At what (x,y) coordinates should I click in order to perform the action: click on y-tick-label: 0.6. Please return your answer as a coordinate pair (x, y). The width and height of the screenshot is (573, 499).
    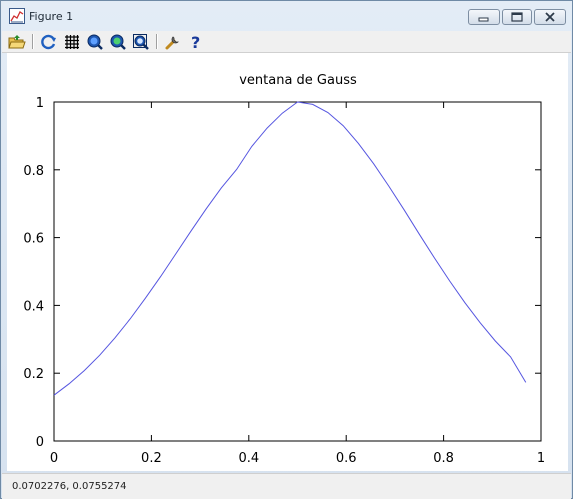
    Looking at the image, I should click on (33, 239).